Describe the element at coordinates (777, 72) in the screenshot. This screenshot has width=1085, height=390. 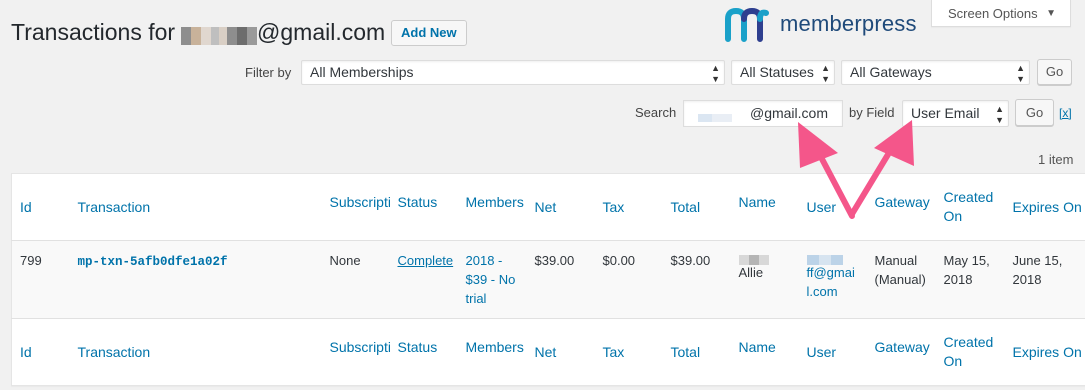
I see `status-select-value: All Statuses` at that location.